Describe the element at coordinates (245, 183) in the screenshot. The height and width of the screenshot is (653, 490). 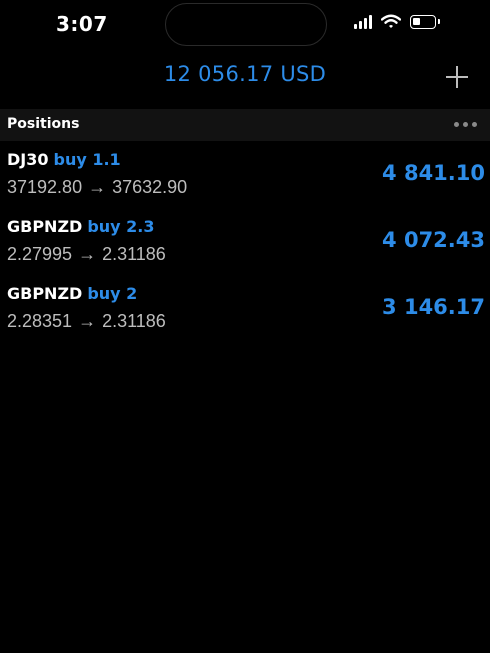
I see `position-row: DJ30 buy 1.1 37192.80 → 37632.90 4 841.10` at that location.